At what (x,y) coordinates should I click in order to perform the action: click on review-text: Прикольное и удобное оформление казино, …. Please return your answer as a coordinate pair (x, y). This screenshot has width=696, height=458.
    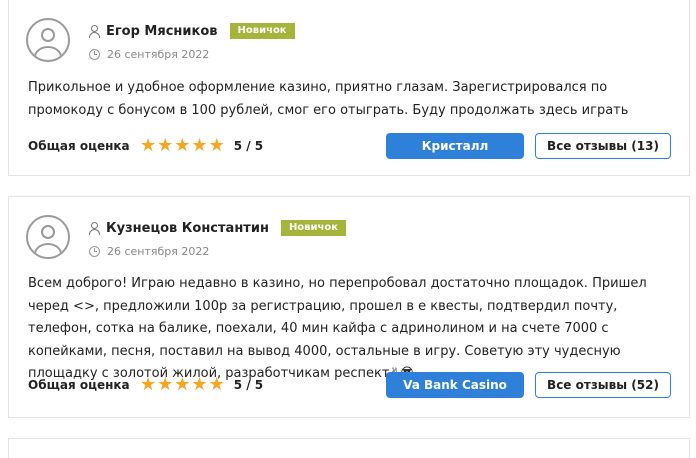
    Looking at the image, I should click on (328, 99).